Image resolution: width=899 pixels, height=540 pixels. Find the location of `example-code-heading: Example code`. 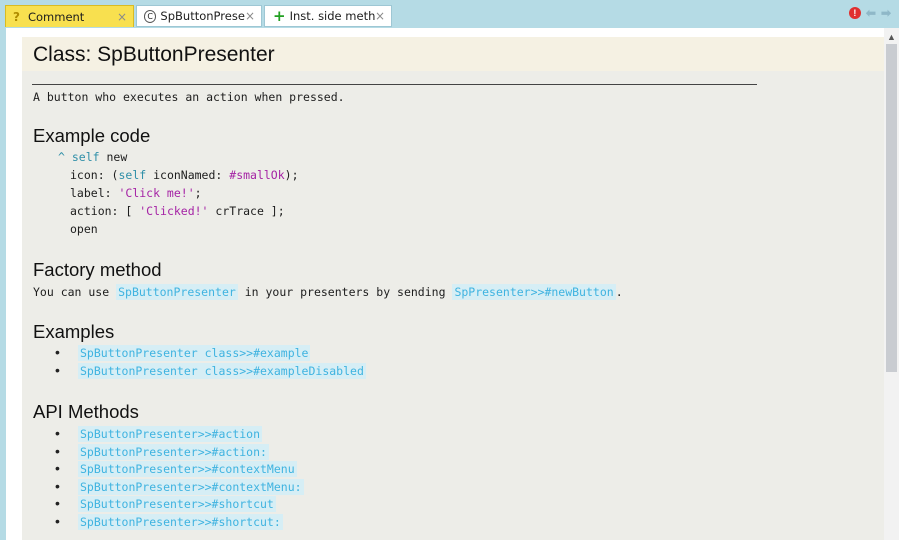

example-code-heading: Example code is located at coordinates (92, 135).